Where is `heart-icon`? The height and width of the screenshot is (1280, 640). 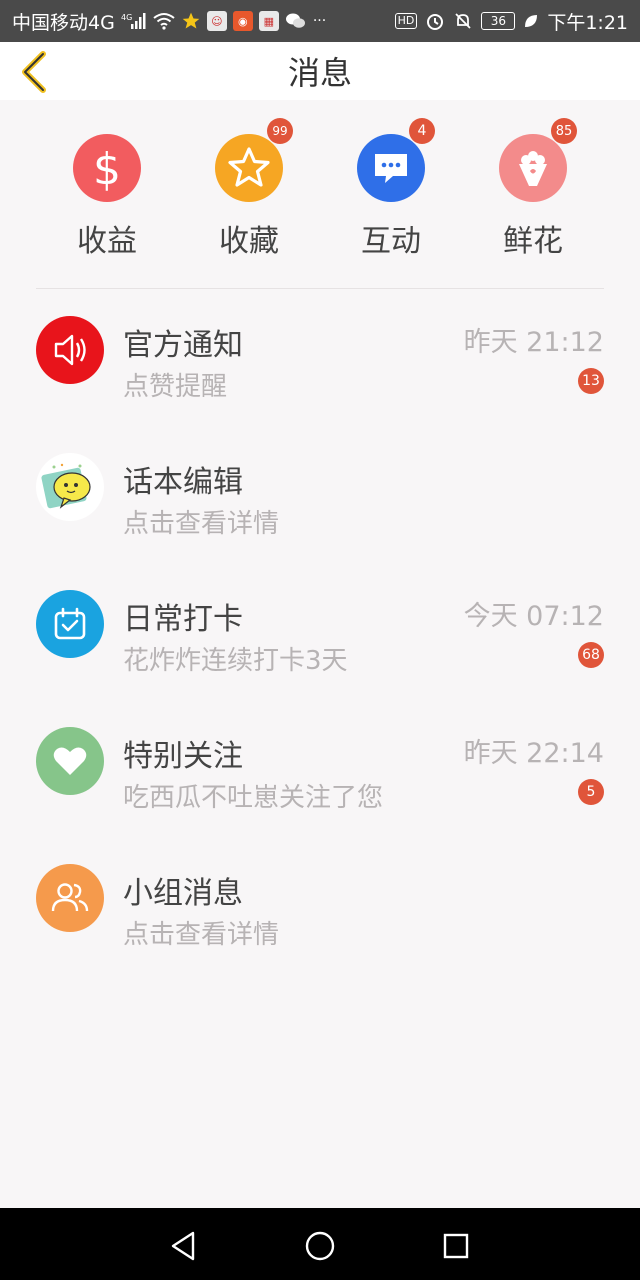
heart-icon is located at coordinates (70, 761).